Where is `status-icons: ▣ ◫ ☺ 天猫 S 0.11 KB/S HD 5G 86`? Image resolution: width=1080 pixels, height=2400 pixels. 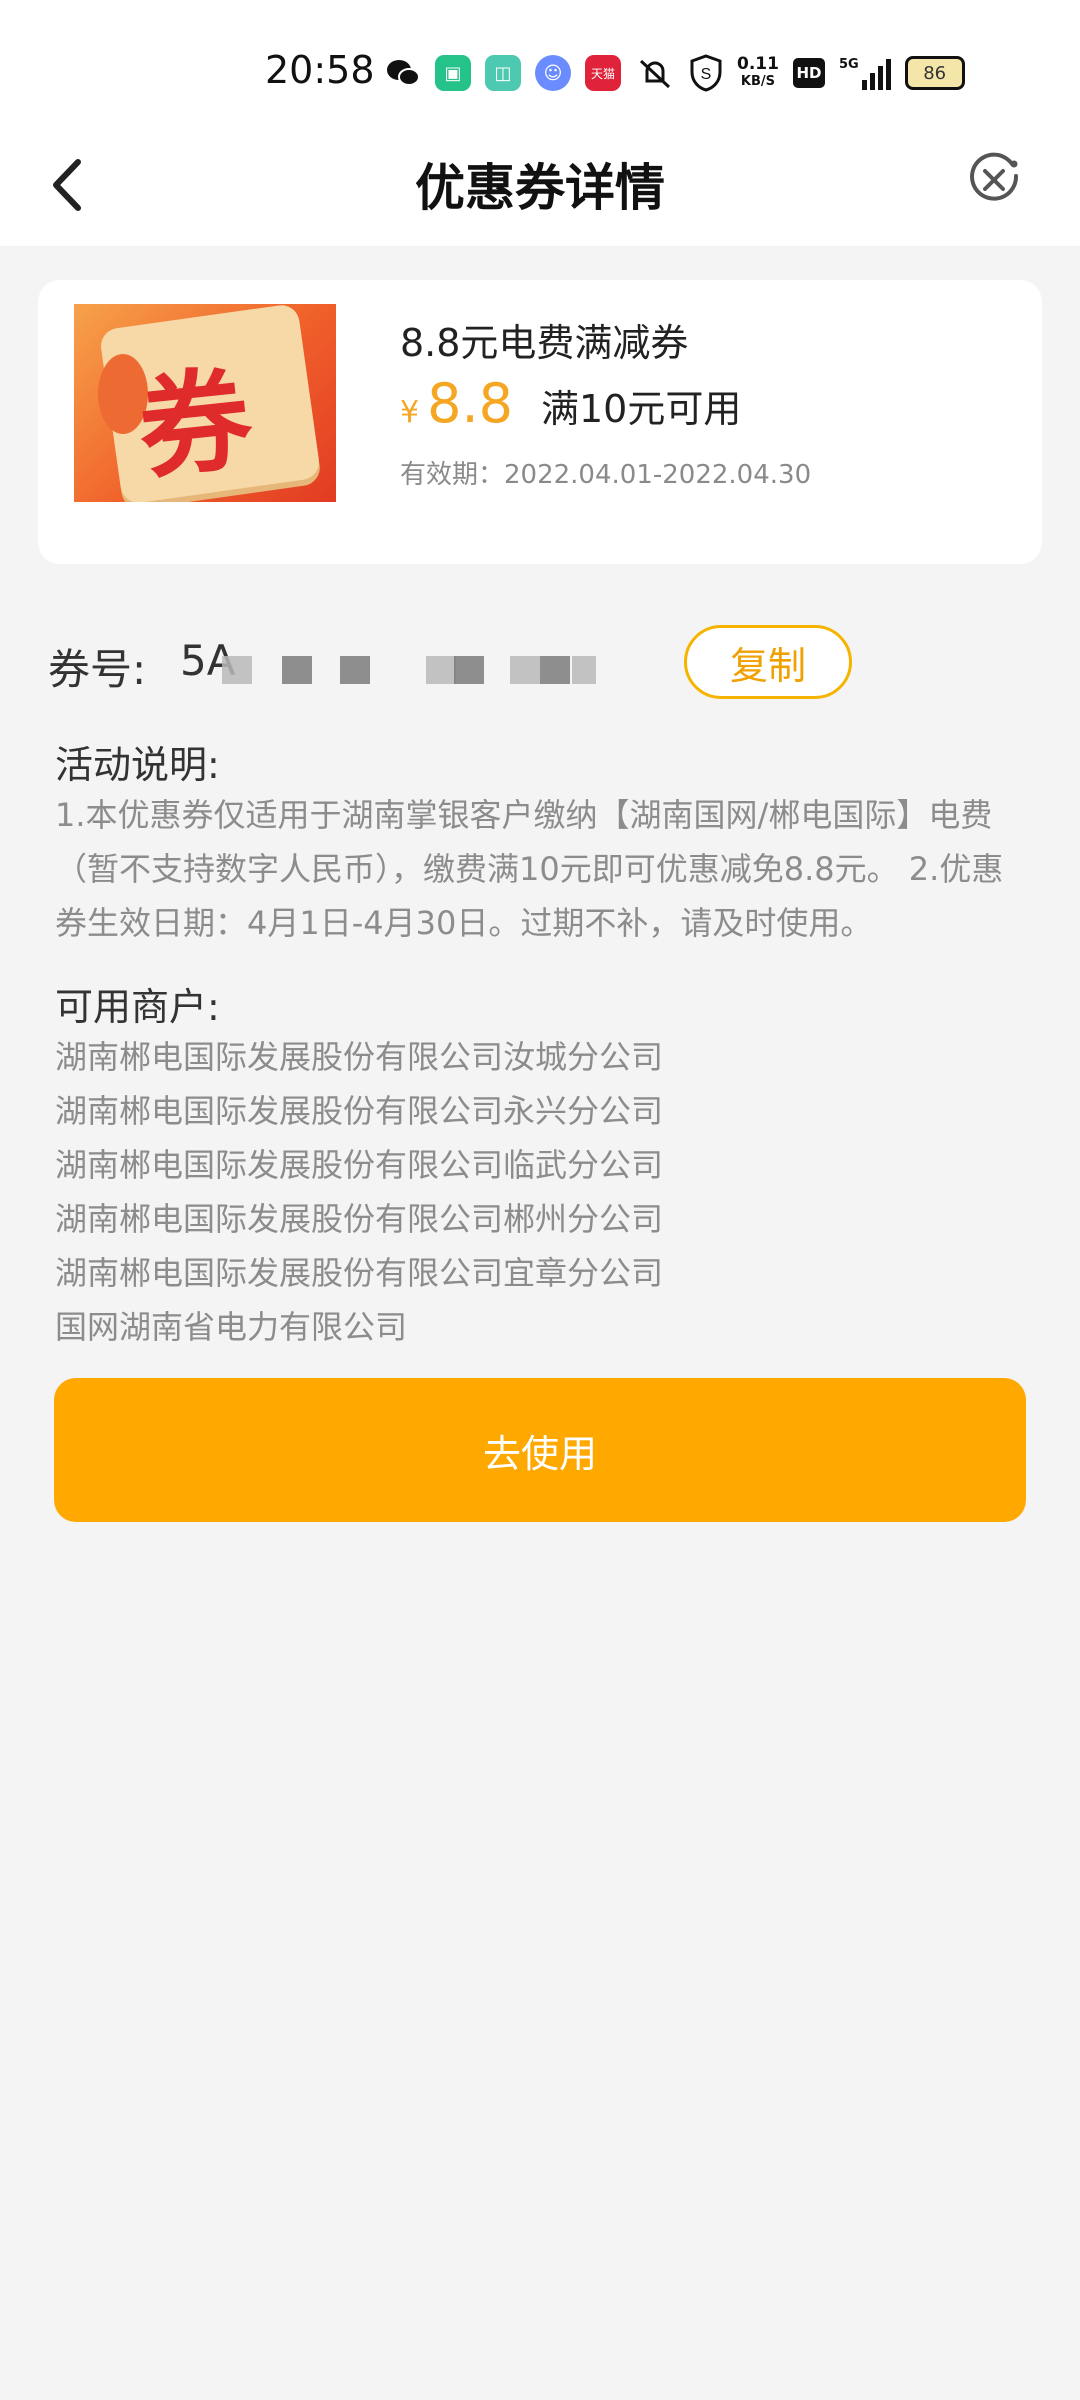 status-icons: ▣ ◫ ☺ 天猫 S 0.11 KB/S HD 5G 86 is located at coordinates (675, 73).